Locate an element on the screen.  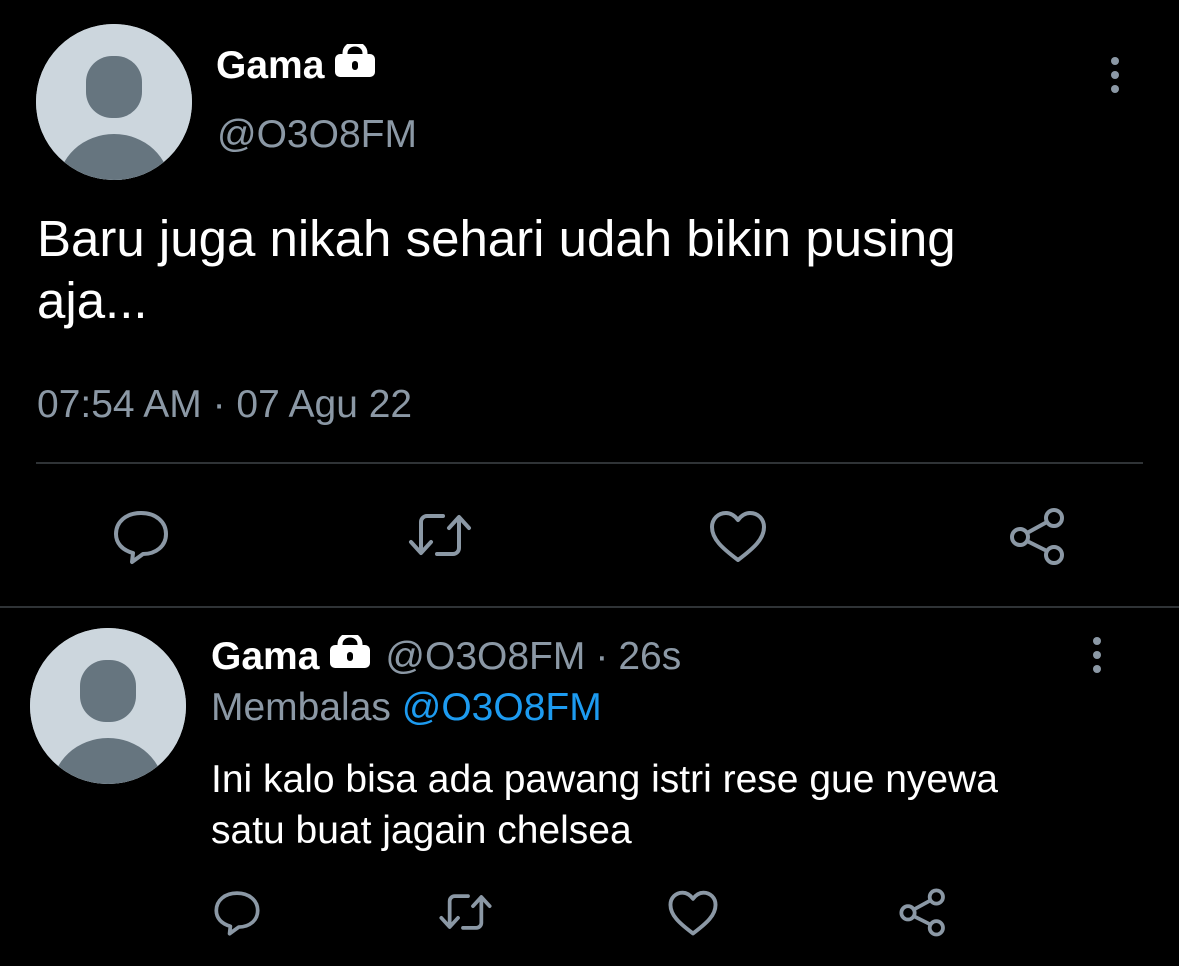
main-author-name: Gama is located at coordinates (270, 66).